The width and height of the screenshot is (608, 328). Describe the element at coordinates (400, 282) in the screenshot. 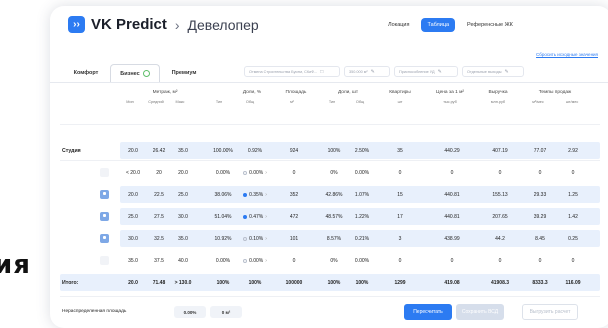

I see `table-cell: 1299` at that location.